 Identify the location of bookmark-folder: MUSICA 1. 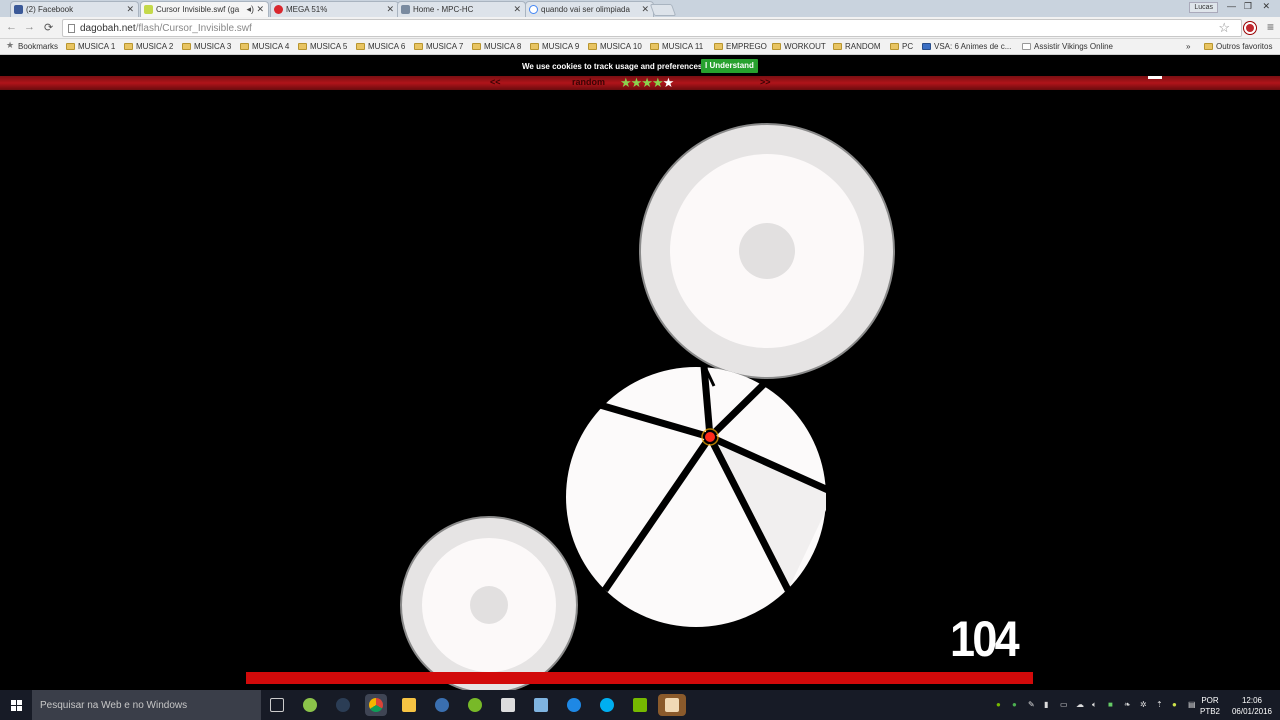
(90, 46).